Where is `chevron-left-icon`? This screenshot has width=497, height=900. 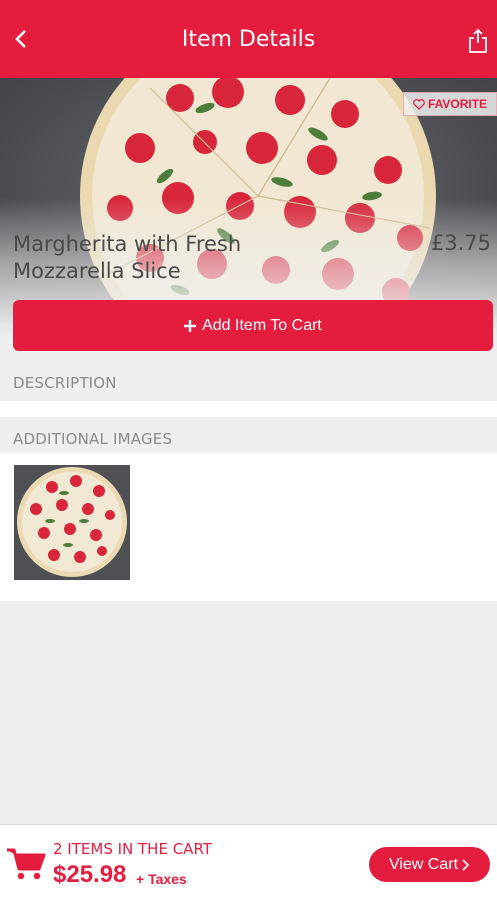
chevron-left-icon is located at coordinates (20, 39).